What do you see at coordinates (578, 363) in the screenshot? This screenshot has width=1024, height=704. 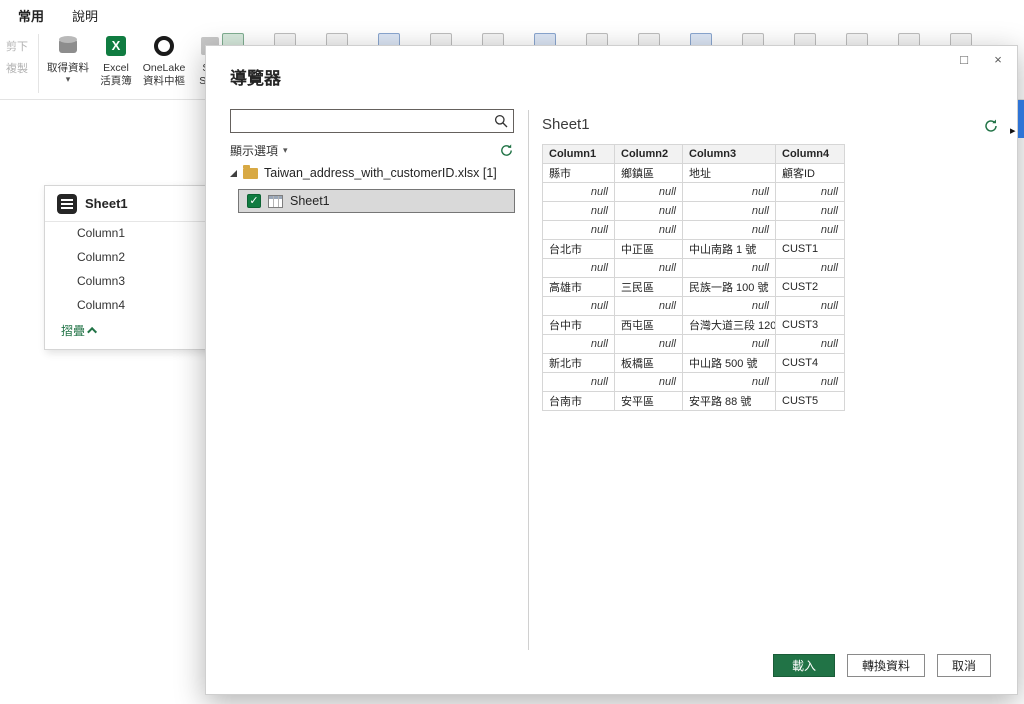 I see `table-cell: 新北市` at bounding box center [578, 363].